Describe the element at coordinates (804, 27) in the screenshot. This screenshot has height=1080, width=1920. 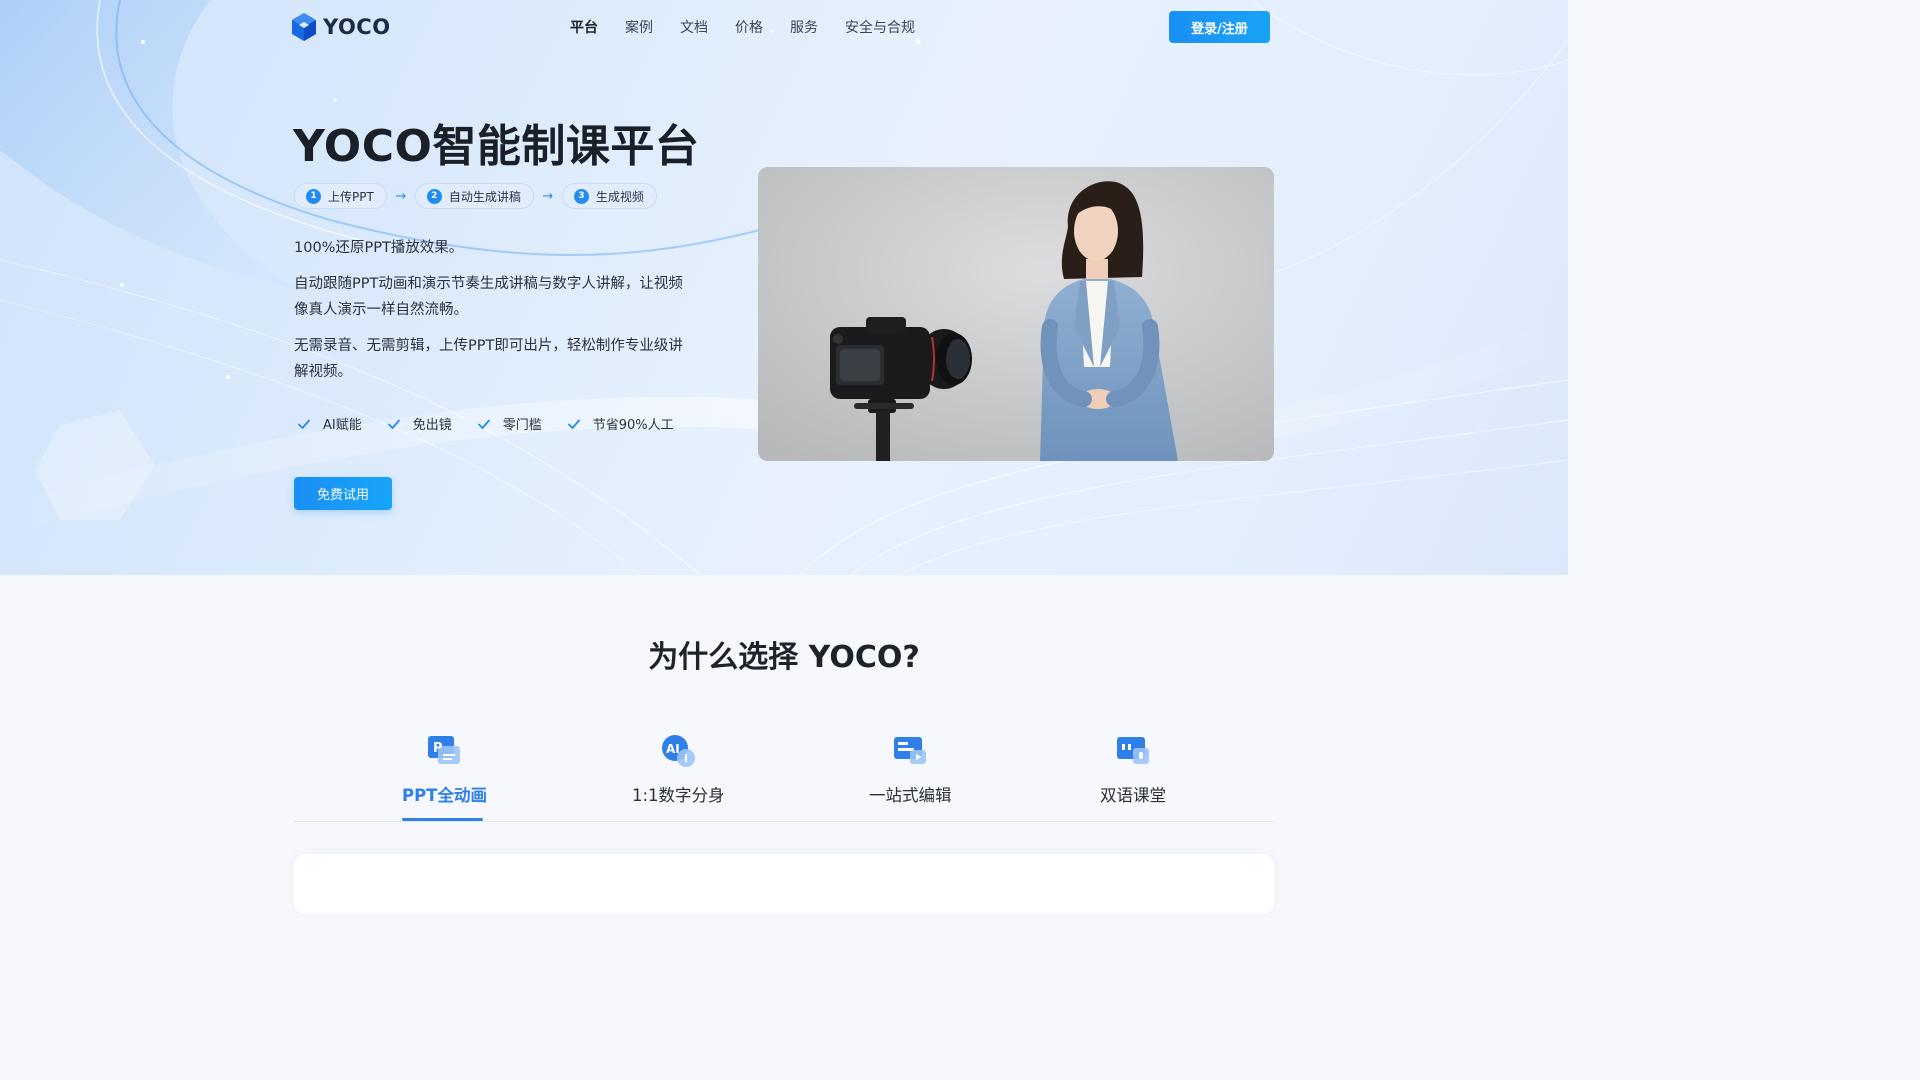
I see `nav-item-service: 服务` at that location.